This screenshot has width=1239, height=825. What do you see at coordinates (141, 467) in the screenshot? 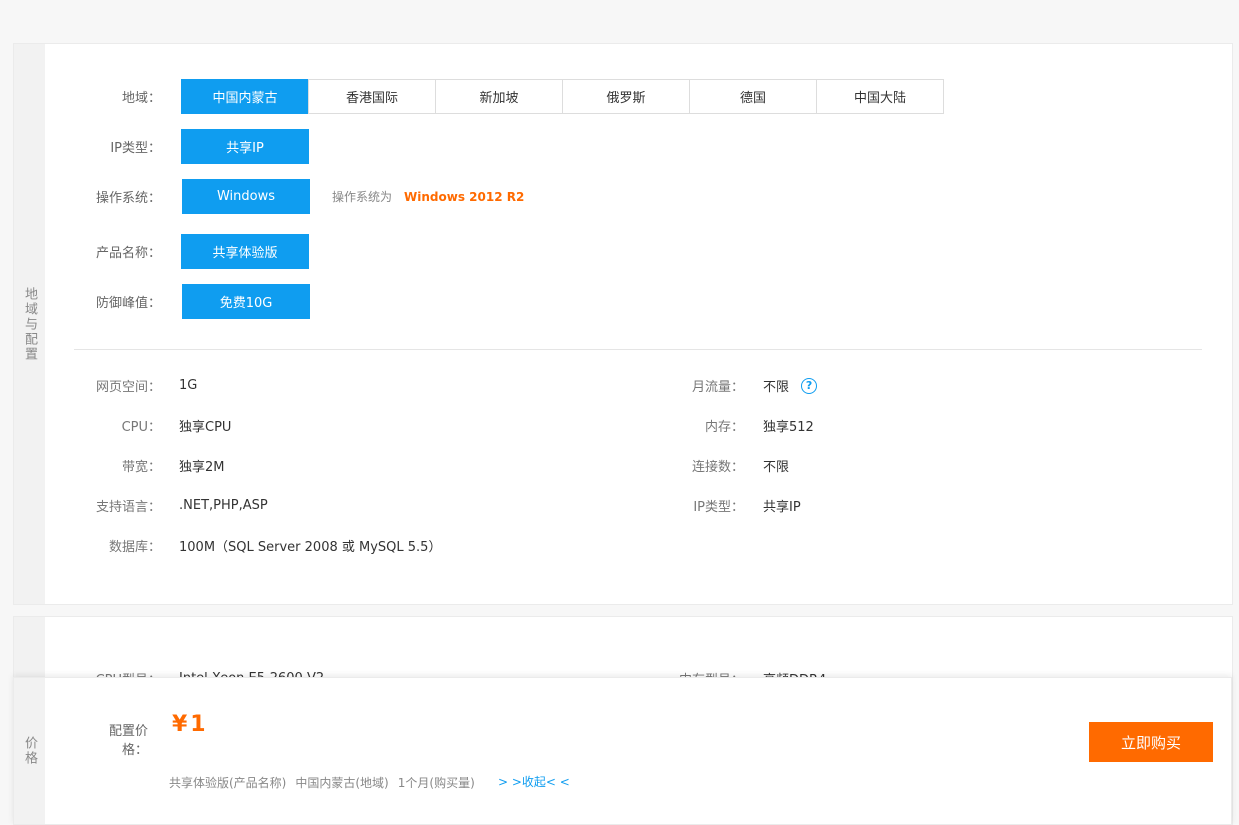
I see `spec-key: 带宽：` at bounding box center [141, 467].